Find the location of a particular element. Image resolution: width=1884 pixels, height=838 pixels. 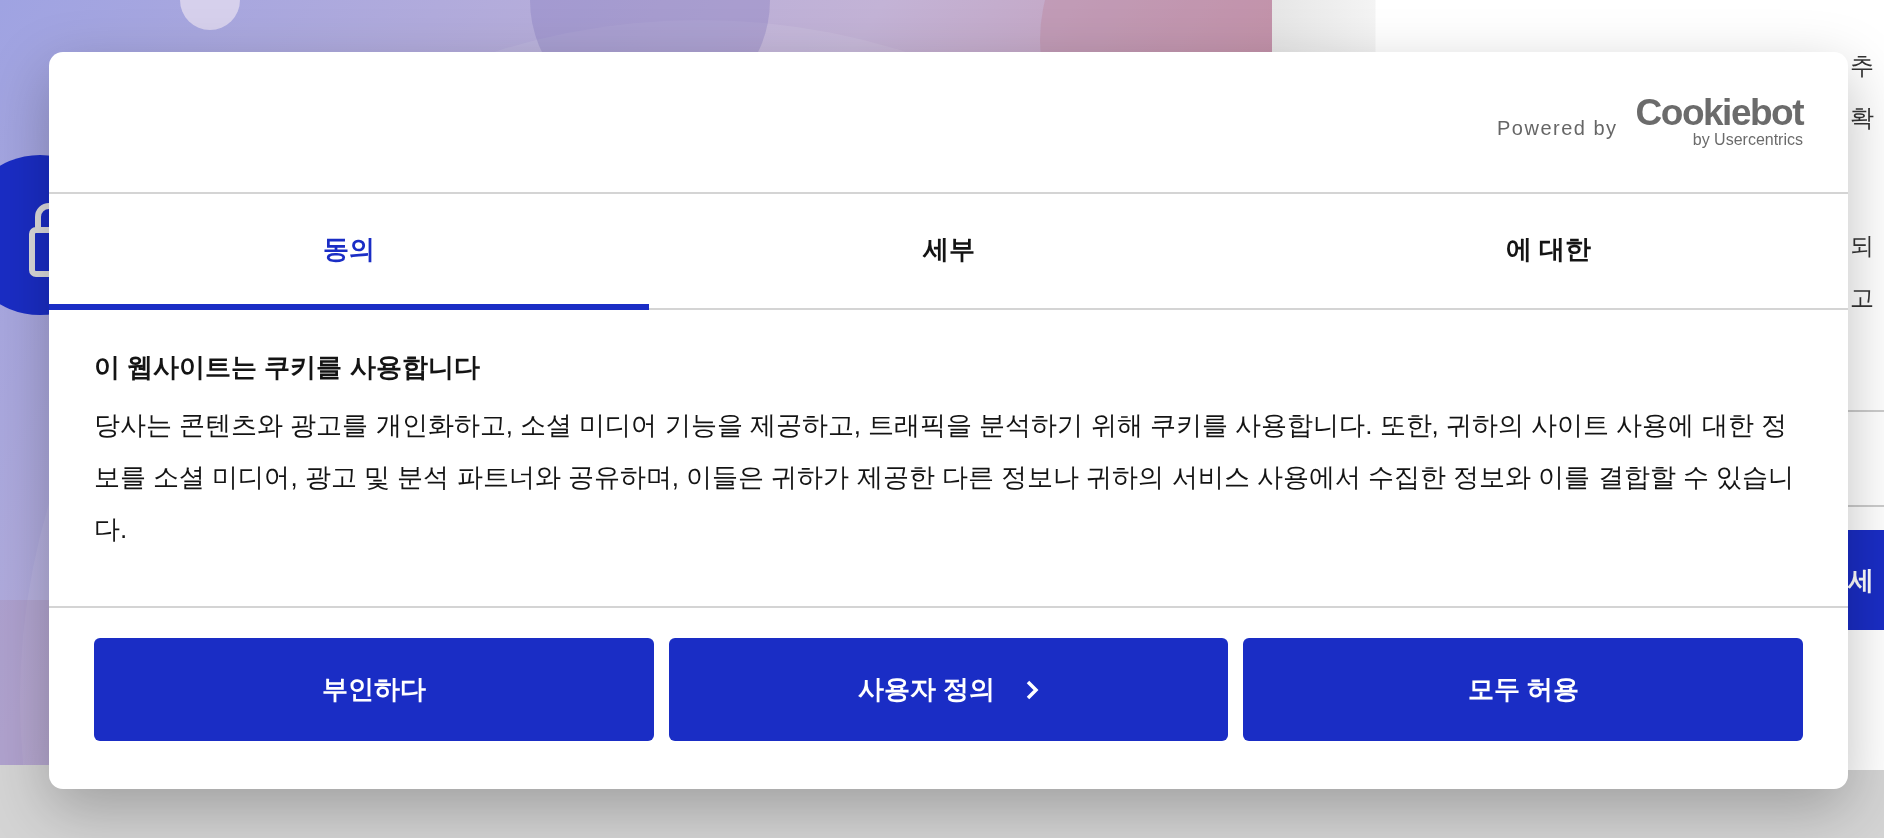

action-button: 사용자 정의 is located at coordinates (948, 689).